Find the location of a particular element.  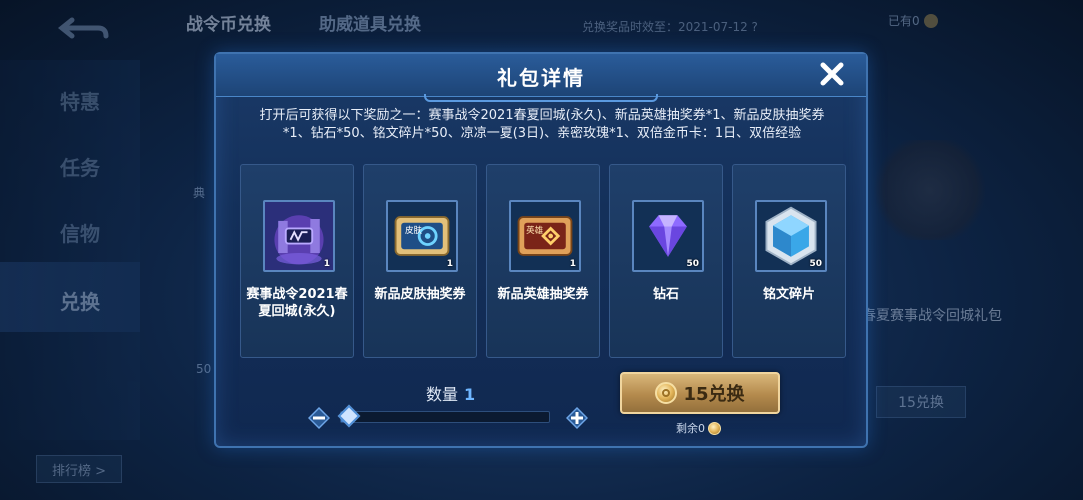

reward-item: 1 赛事战令2021春夏回城(永久) is located at coordinates (297, 261).